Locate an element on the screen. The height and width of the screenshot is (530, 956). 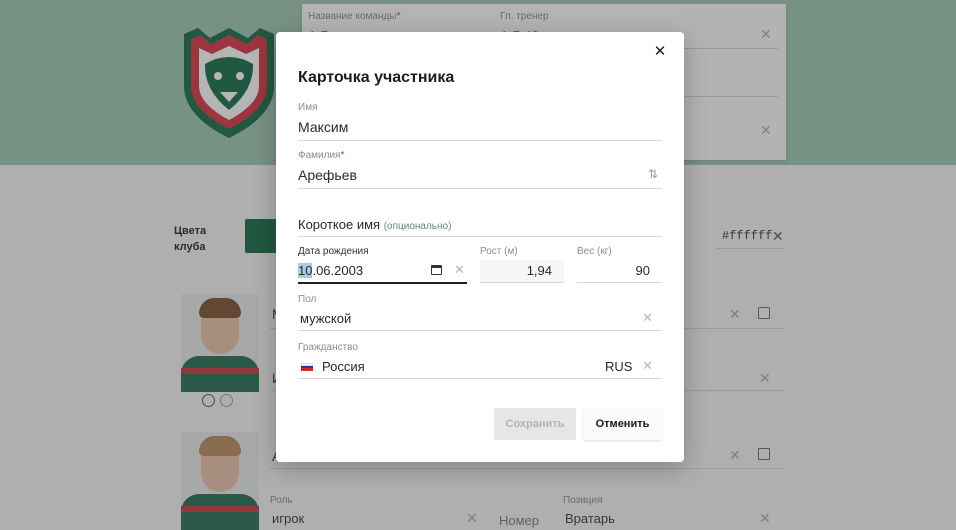
last-name-label: Фамилия* is located at coordinates (321, 155).